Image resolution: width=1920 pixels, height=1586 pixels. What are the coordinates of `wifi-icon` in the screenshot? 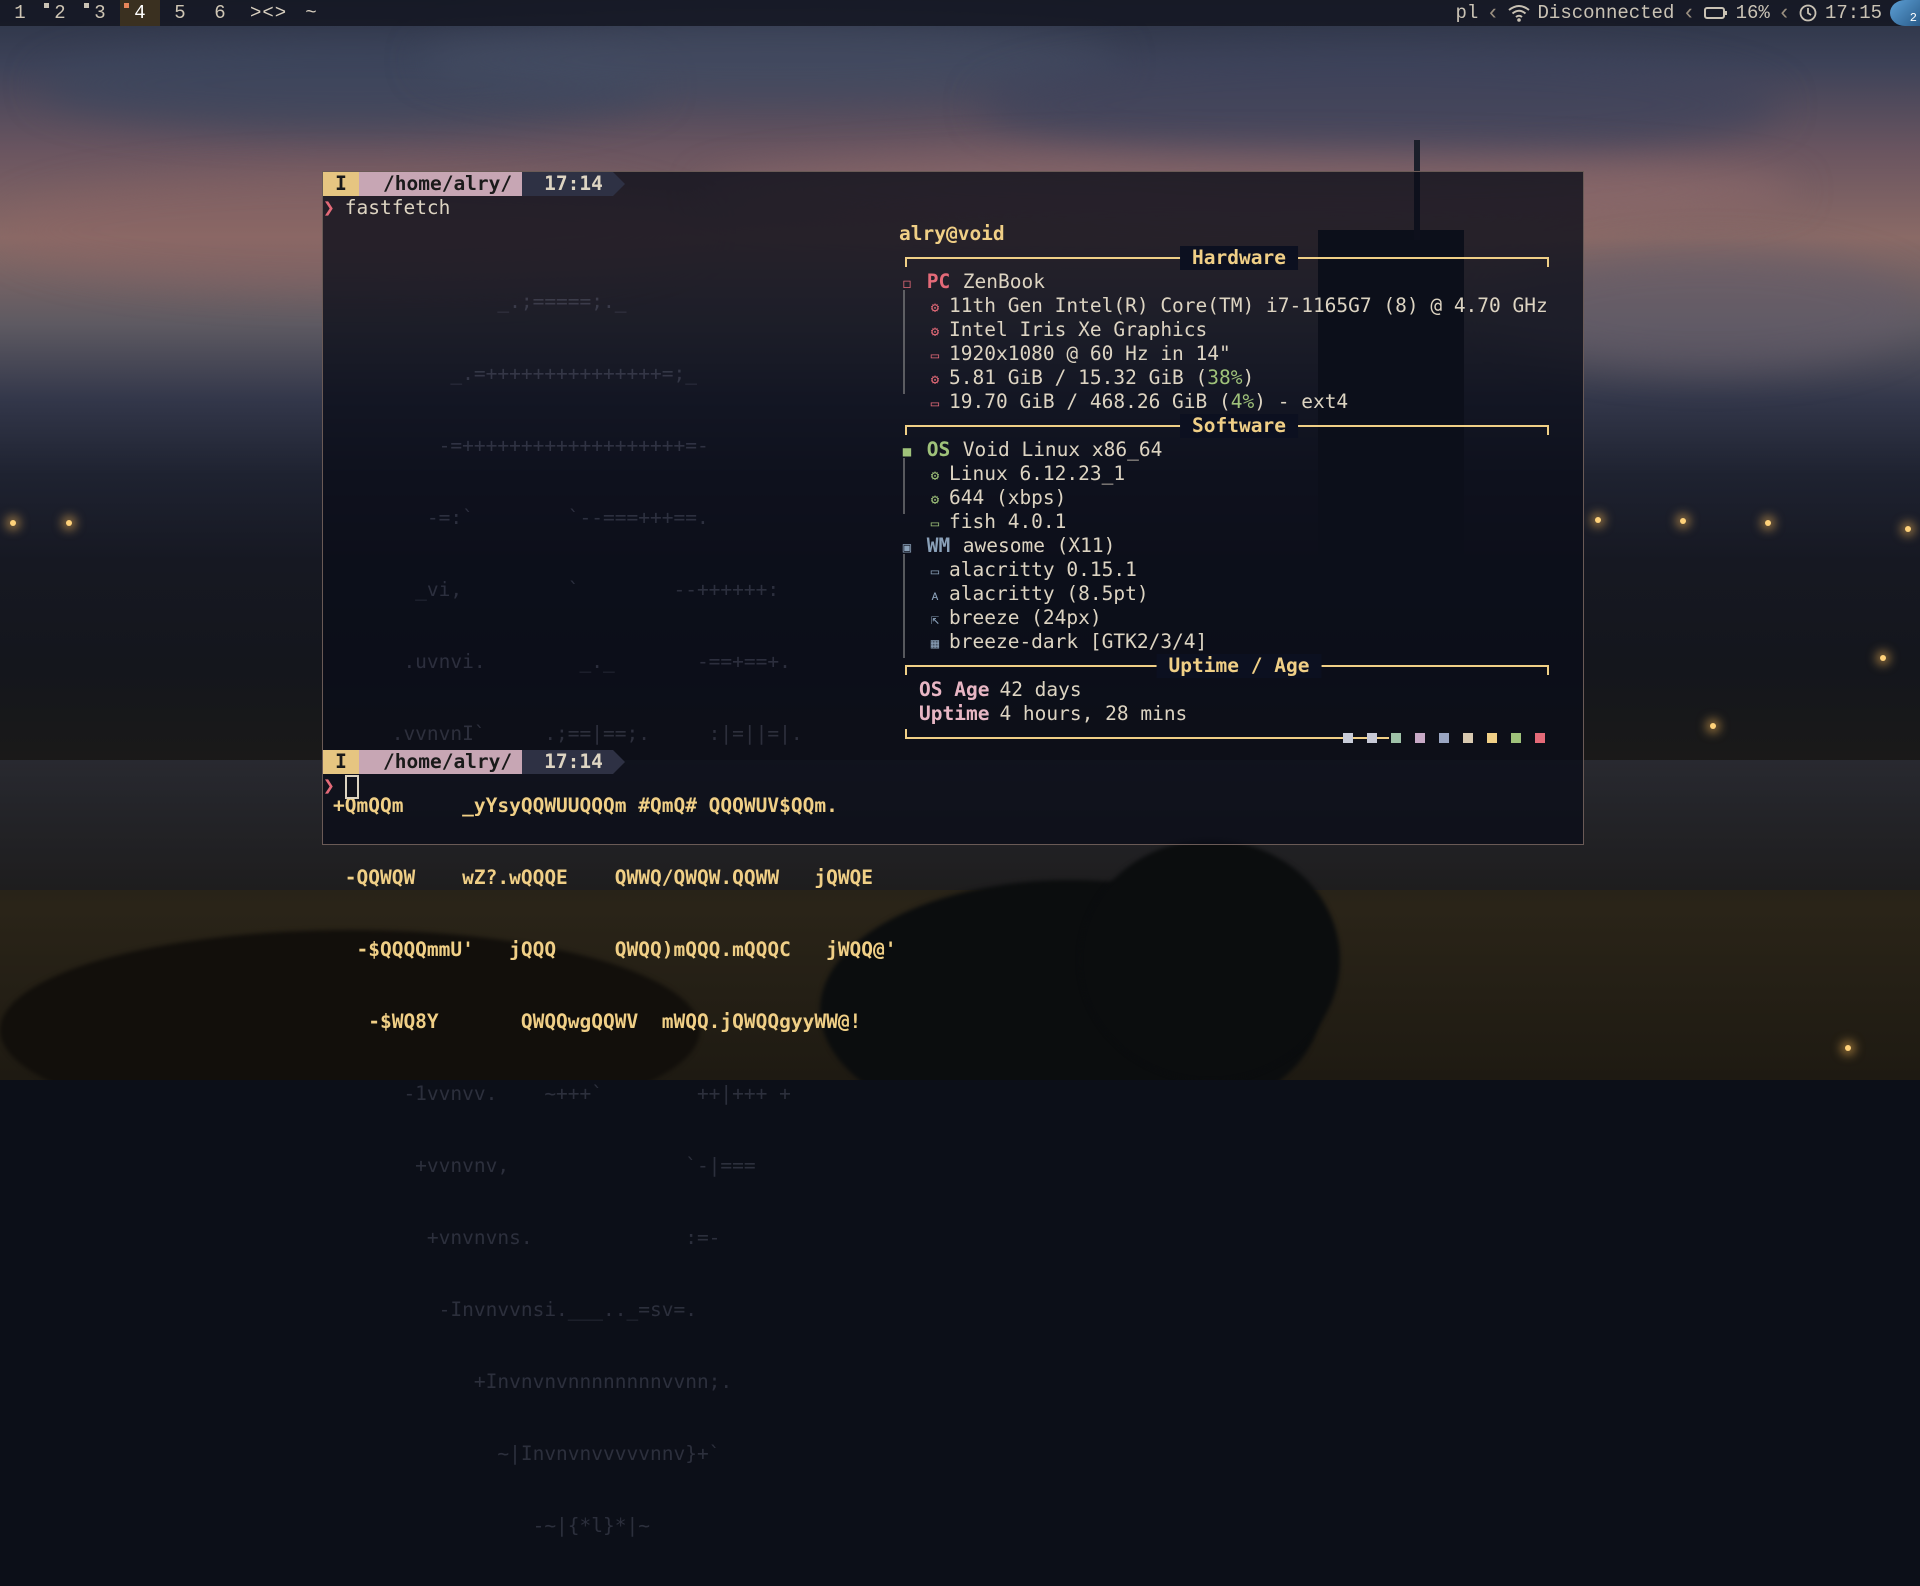 It's located at (1518, 13).